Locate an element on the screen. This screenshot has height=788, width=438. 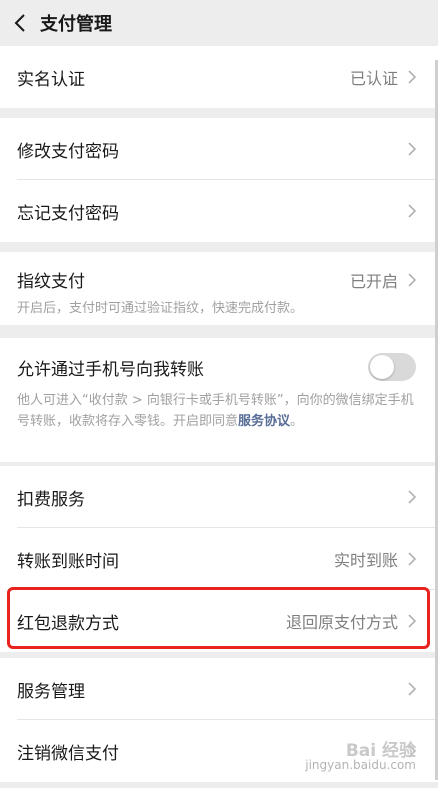
transfer-time-value: 实时到账 is located at coordinates (365, 560).